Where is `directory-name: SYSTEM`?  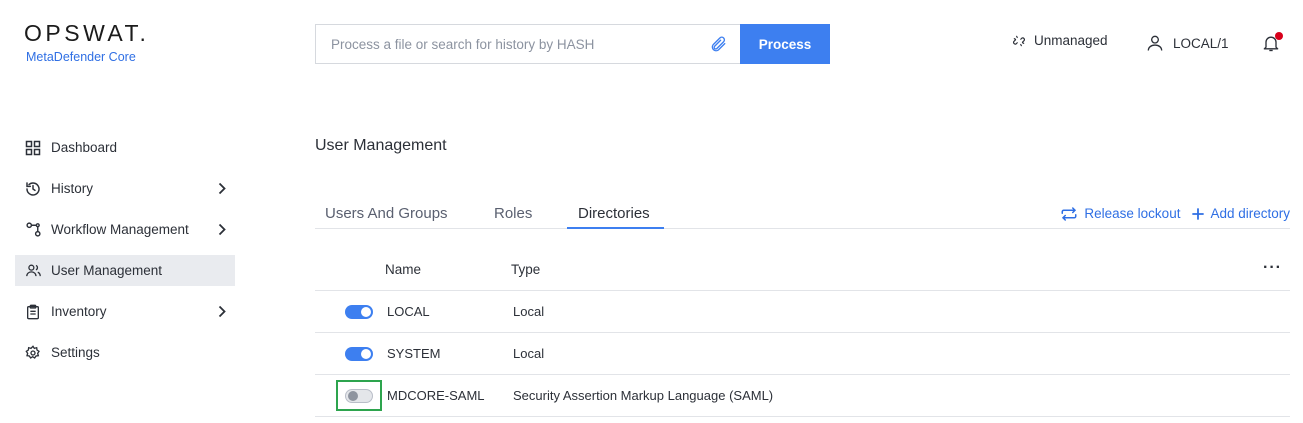
directory-name: SYSTEM is located at coordinates (414, 353).